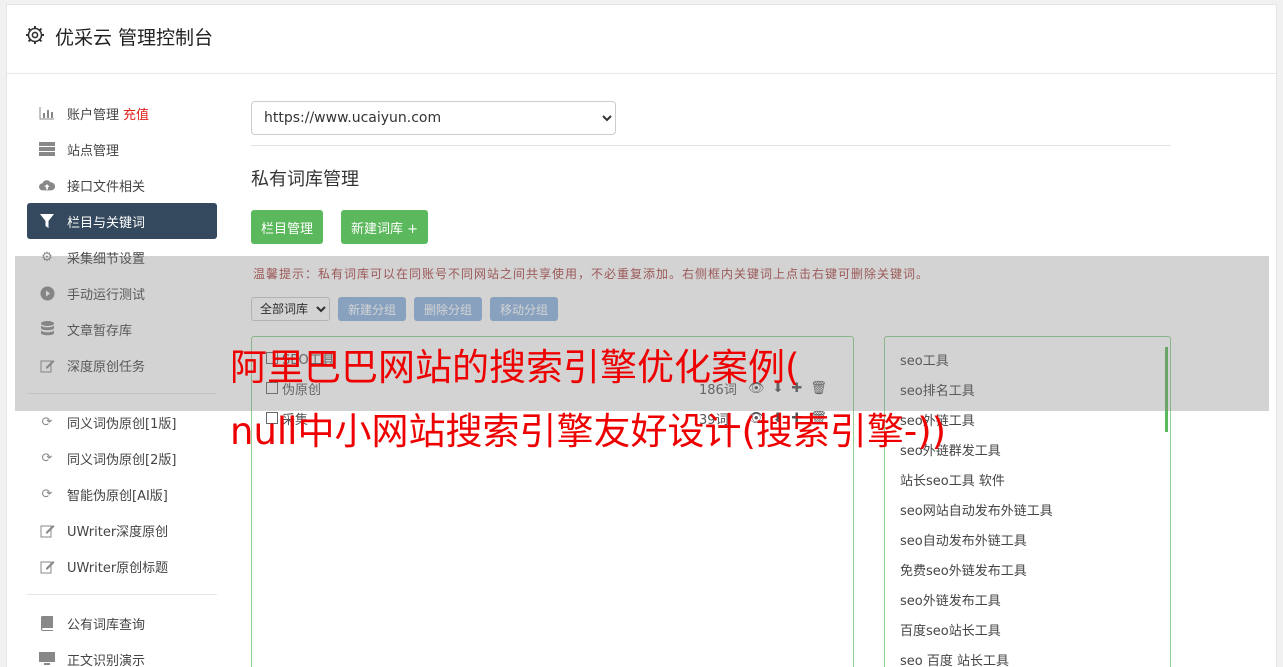  Describe the element at coordinates (385, 227) in the screenshot. I see `new-lexicon-button: 新建词库 +` at that location.